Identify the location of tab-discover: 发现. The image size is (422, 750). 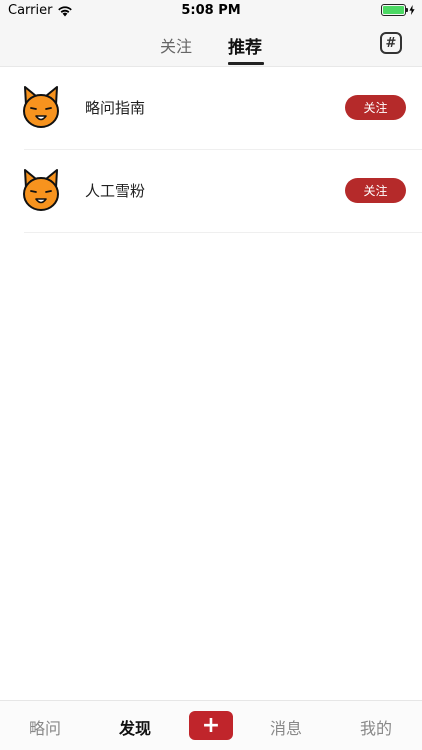
(135, 727).